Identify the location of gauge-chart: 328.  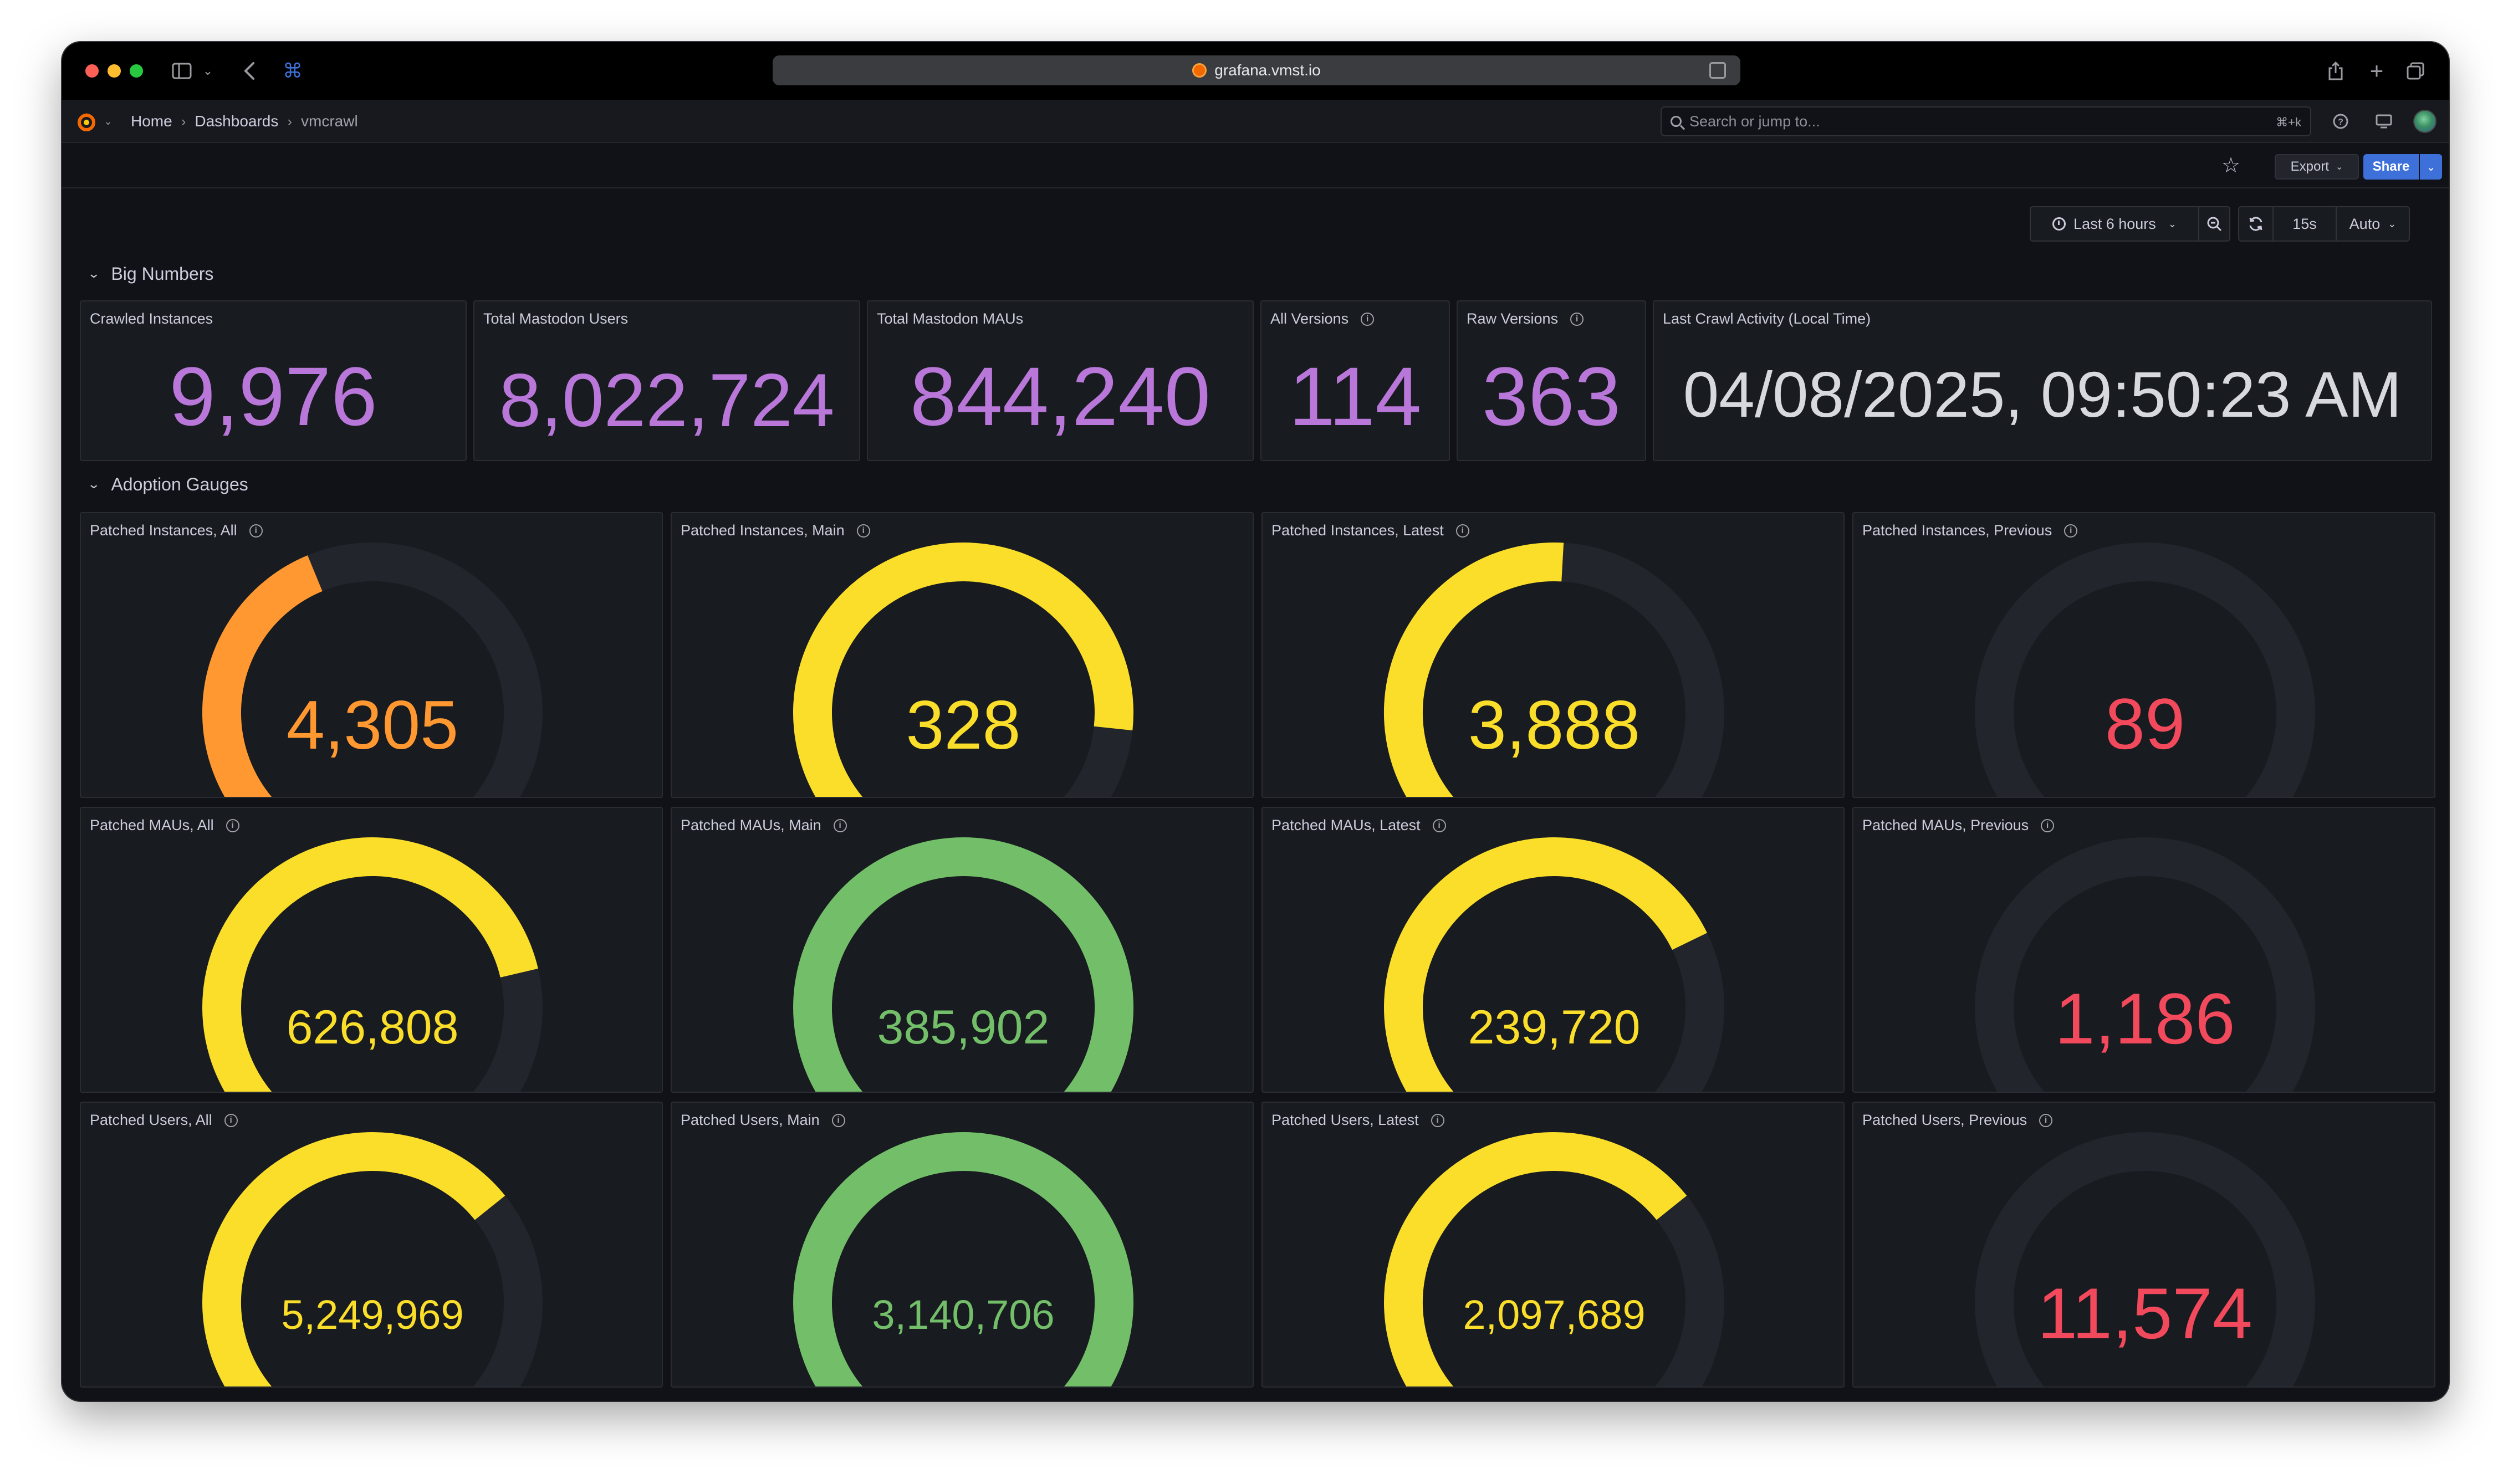
(963, 670).